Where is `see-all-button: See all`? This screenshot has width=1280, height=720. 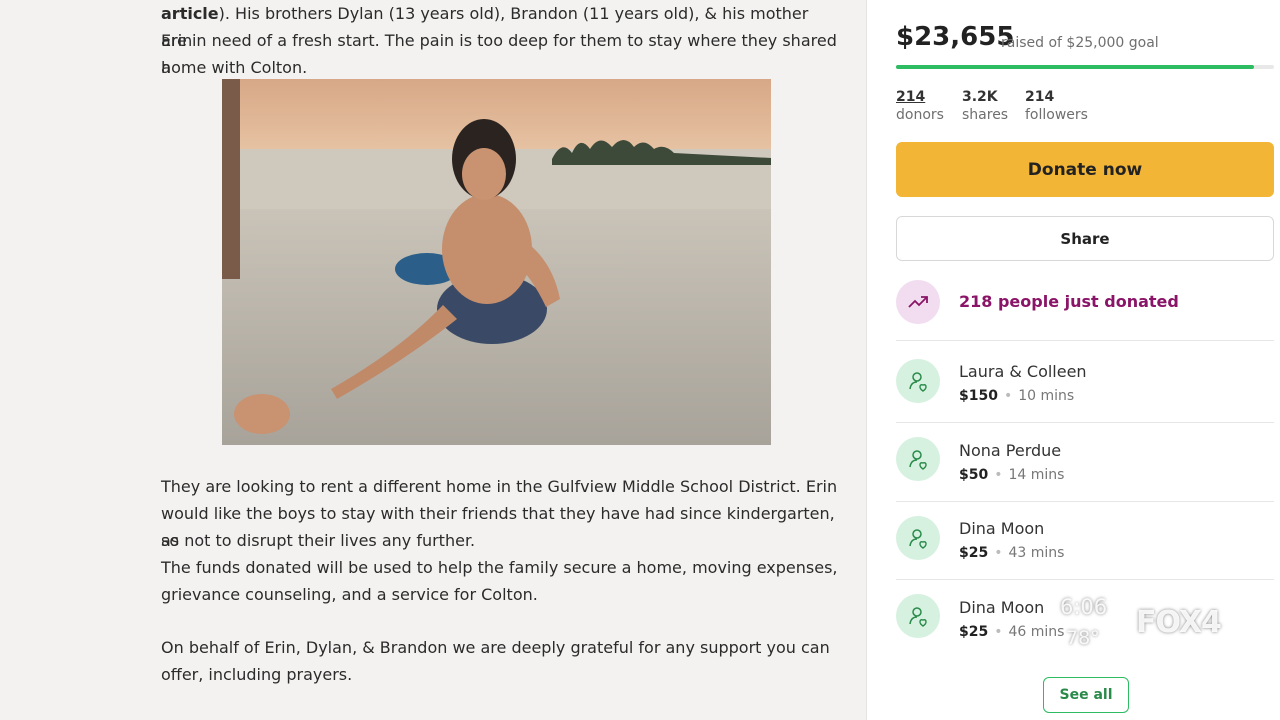
see-all-button: See all is located at coordinates (1086, 695).